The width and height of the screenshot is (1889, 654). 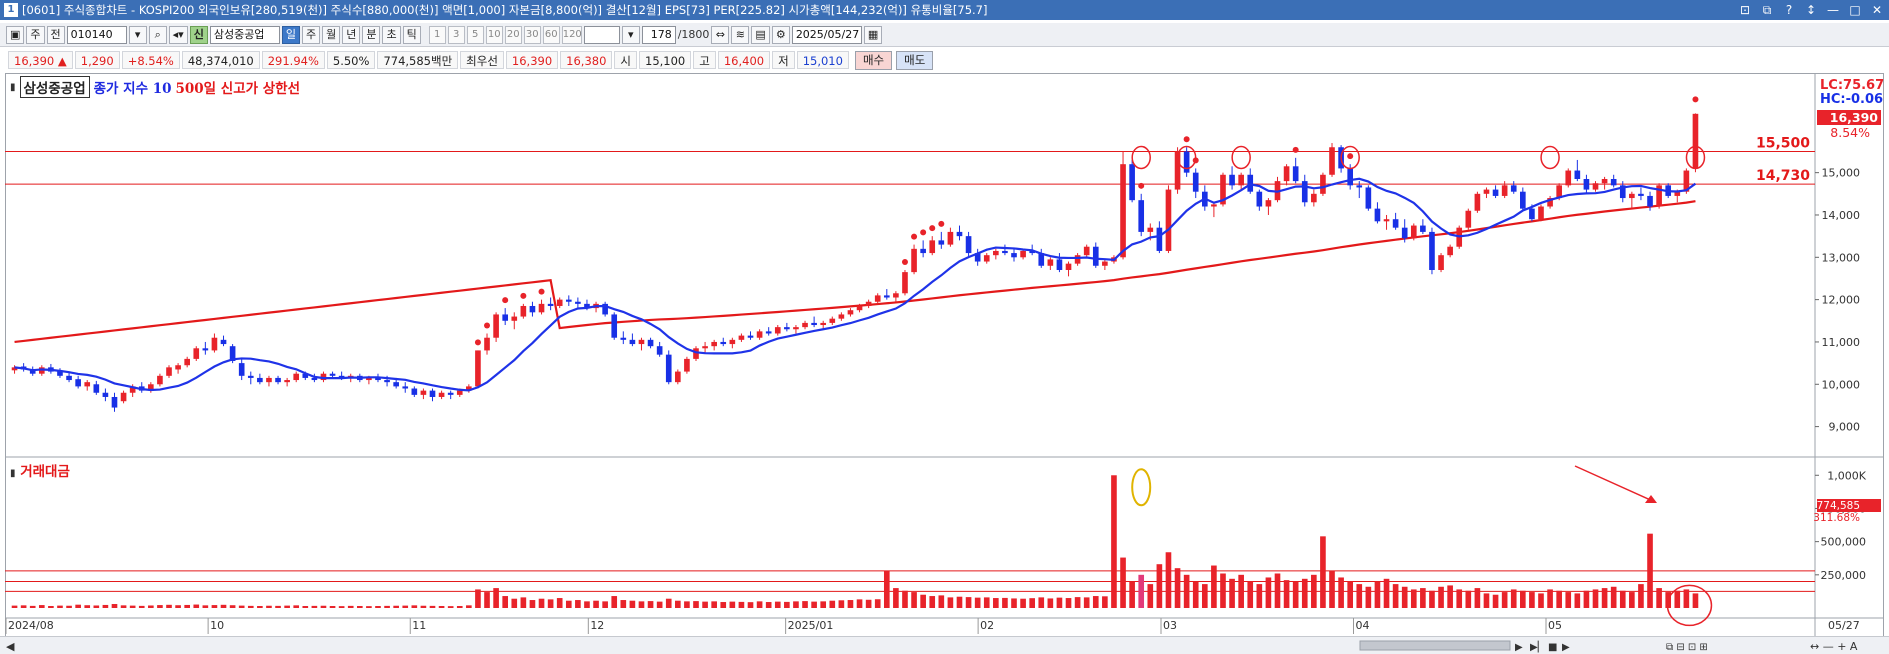 I want to click on legend-ma10: 종가 지수 10, so click(x=133, y=87).